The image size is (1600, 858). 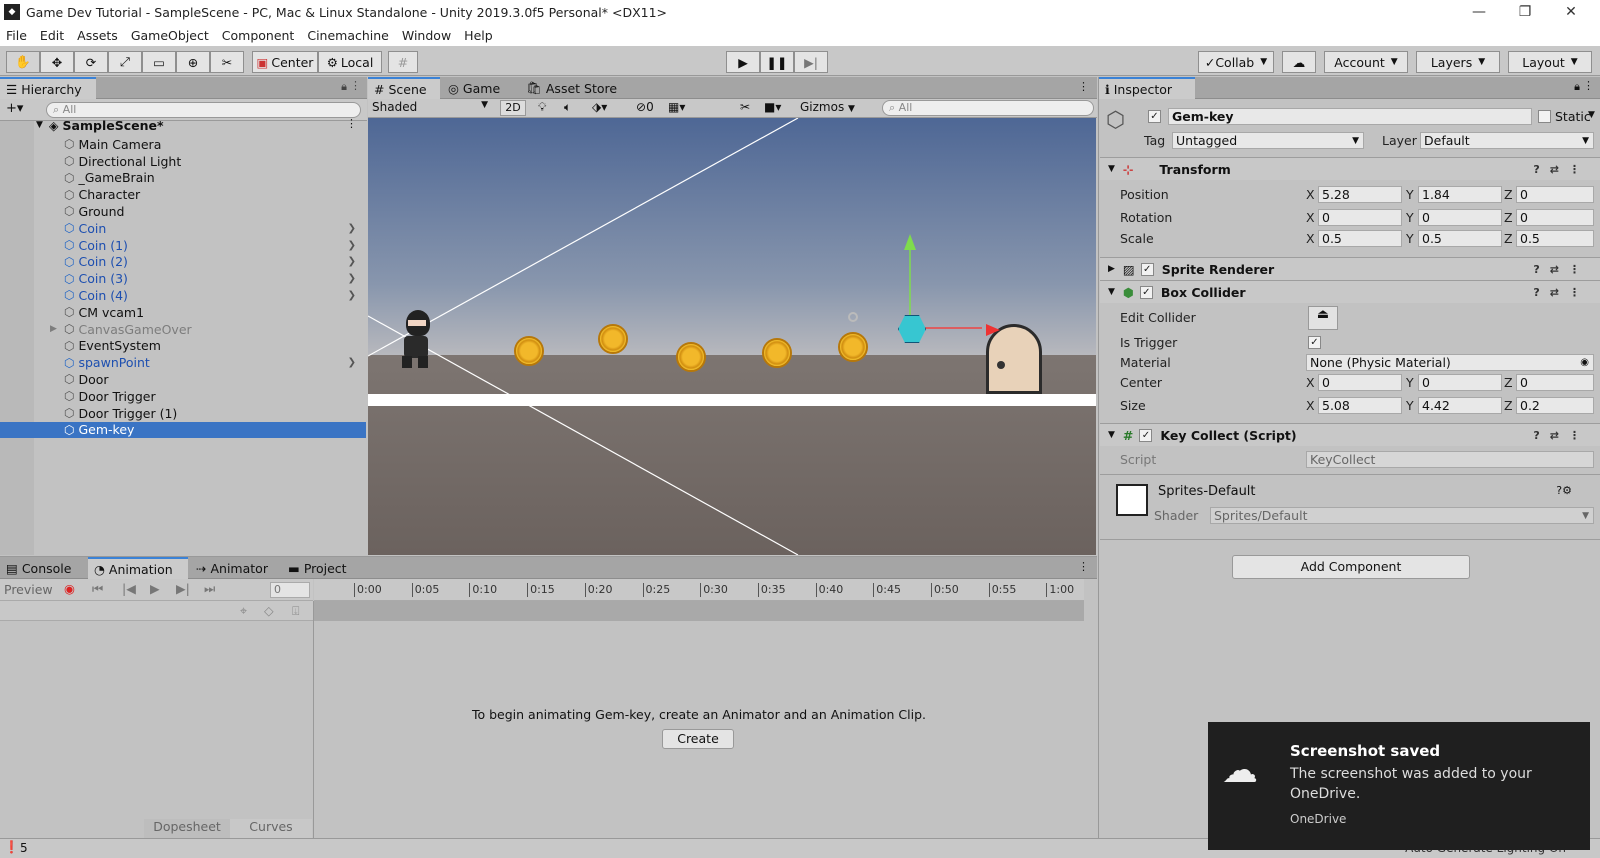 What do you see at coordinates (183, 413) in the screenshot?
I see `hierarchy-item: ⬡ Door Trigger (1)` at bounding box center [183, 413].